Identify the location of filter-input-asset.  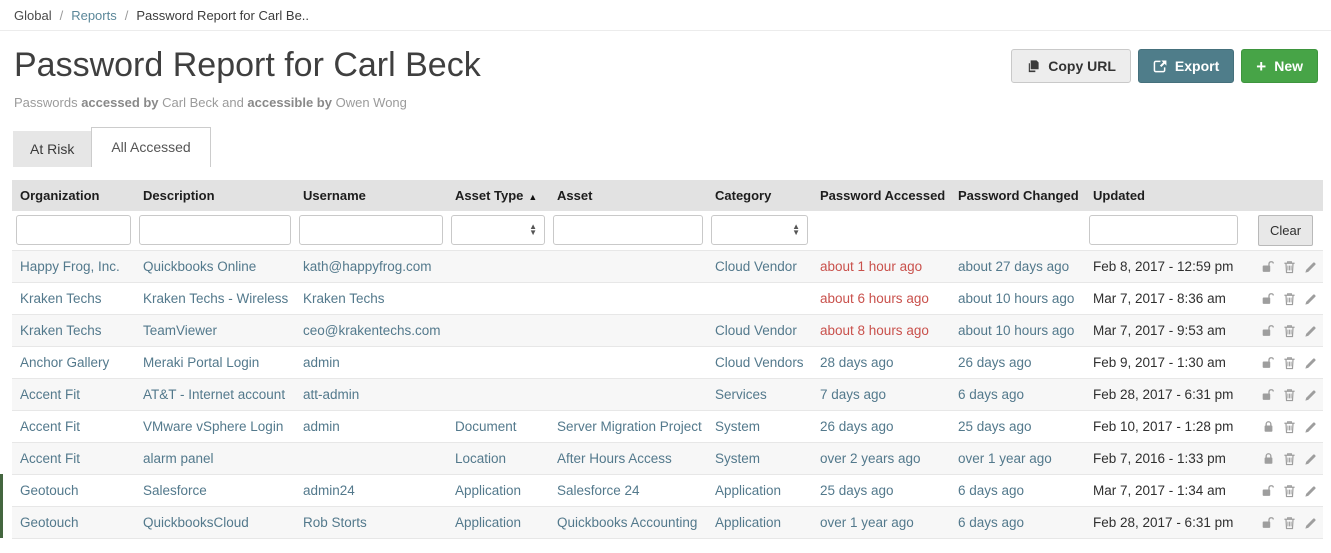
(628, 230).